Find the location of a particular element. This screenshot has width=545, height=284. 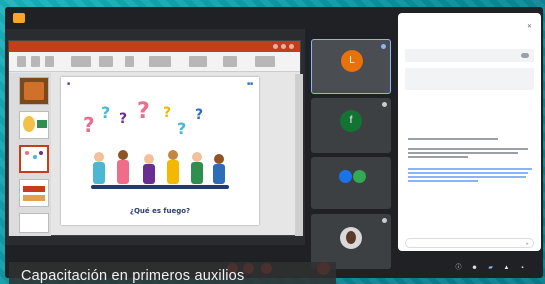

participant-tile-group is located at coordinates (351, 183).